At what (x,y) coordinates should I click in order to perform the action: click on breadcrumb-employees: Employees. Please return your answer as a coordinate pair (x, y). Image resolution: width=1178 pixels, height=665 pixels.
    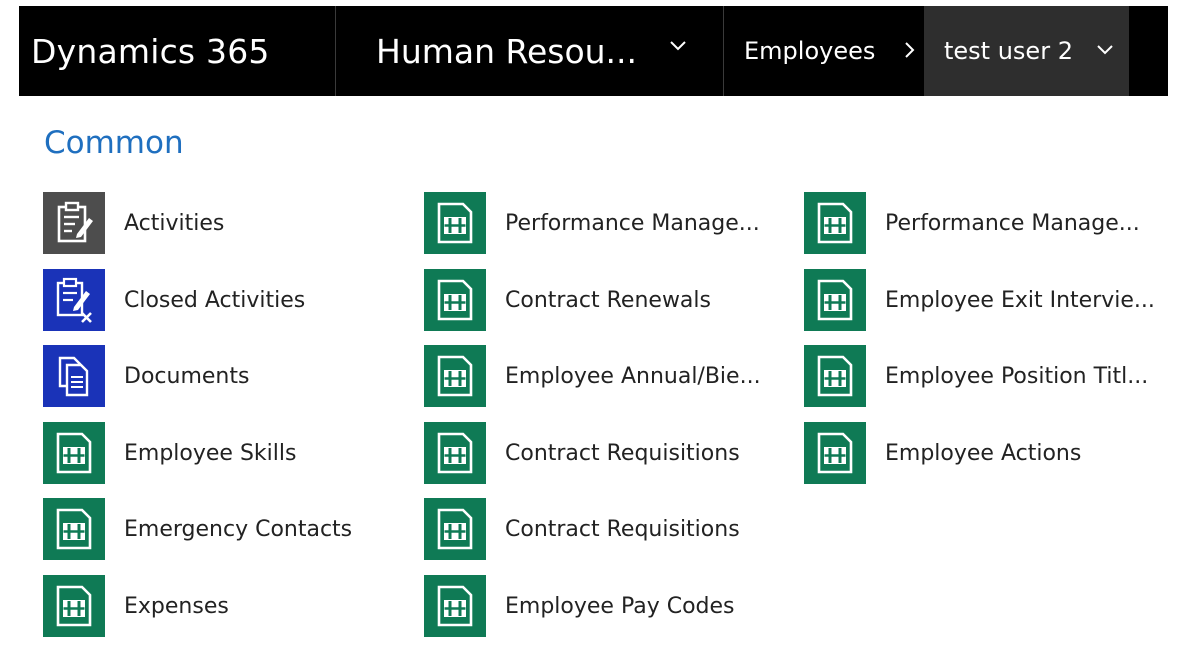
    Looking at the image, I should click on (823, 51).